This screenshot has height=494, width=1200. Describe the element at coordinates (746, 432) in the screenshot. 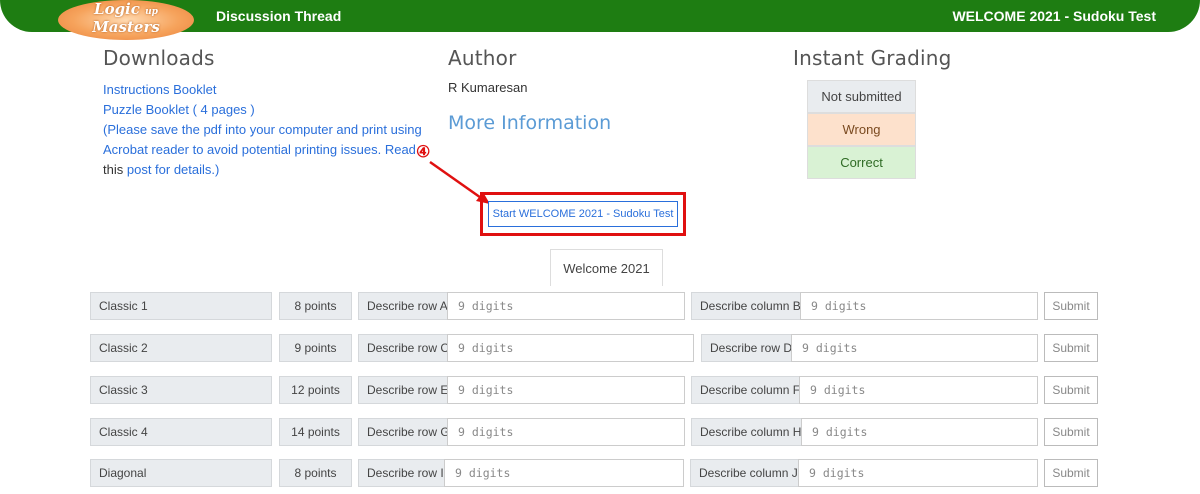

I see `column-answer-label: Describe column H` at that location.